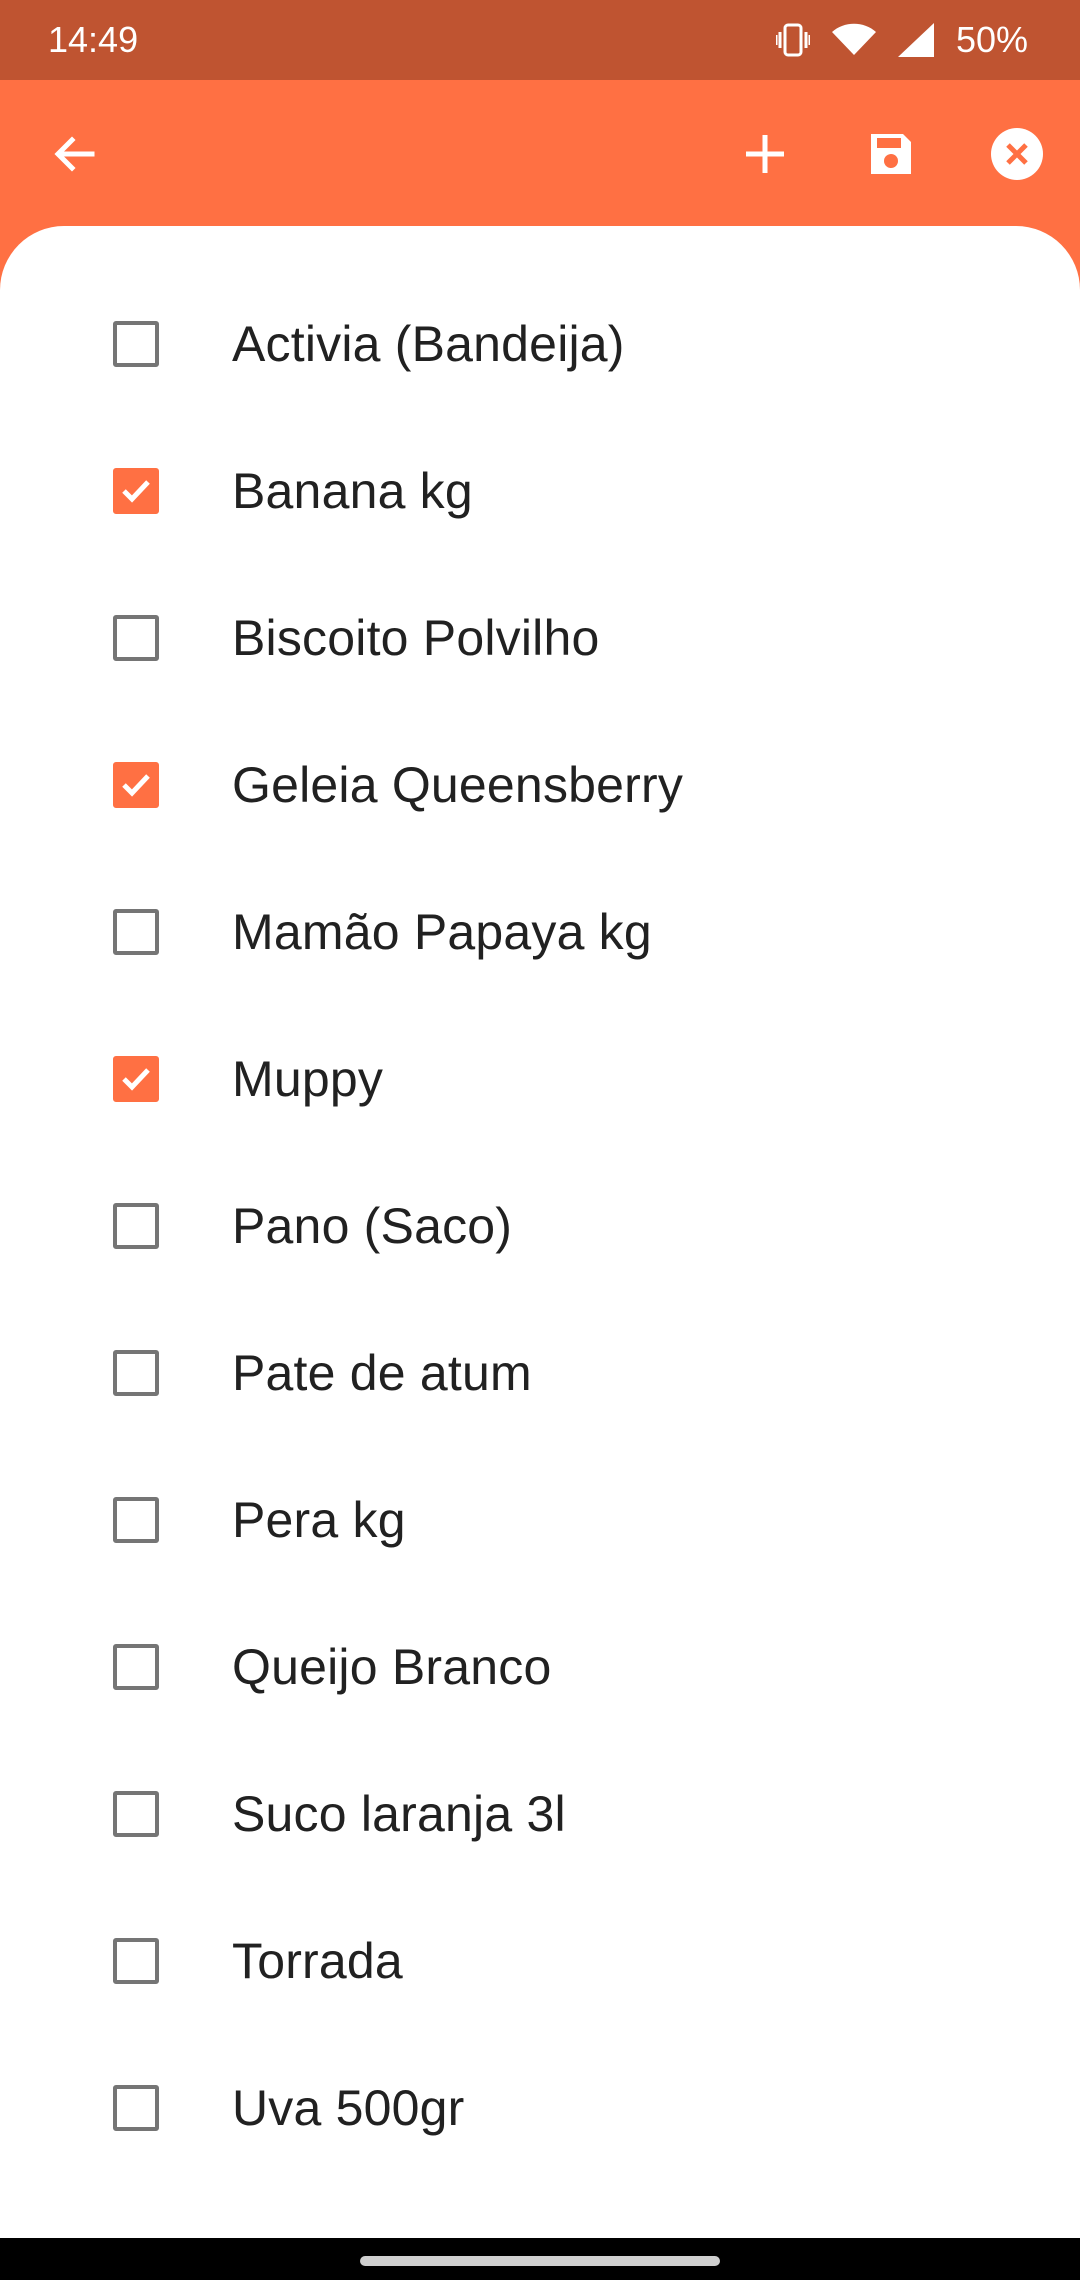  I want to click on list-item: Pate de atum, so click(540, 1372).